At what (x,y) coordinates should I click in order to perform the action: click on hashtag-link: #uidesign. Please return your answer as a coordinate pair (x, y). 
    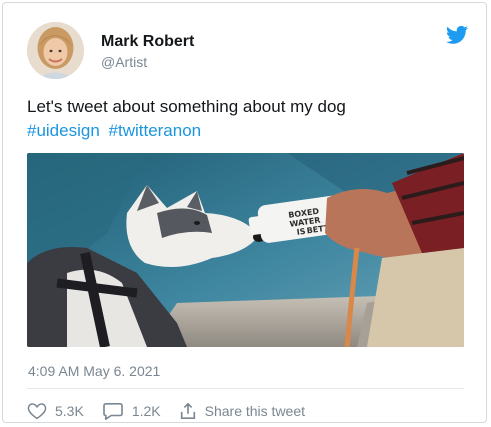
    Looking at the image, I should click on (63, 130).